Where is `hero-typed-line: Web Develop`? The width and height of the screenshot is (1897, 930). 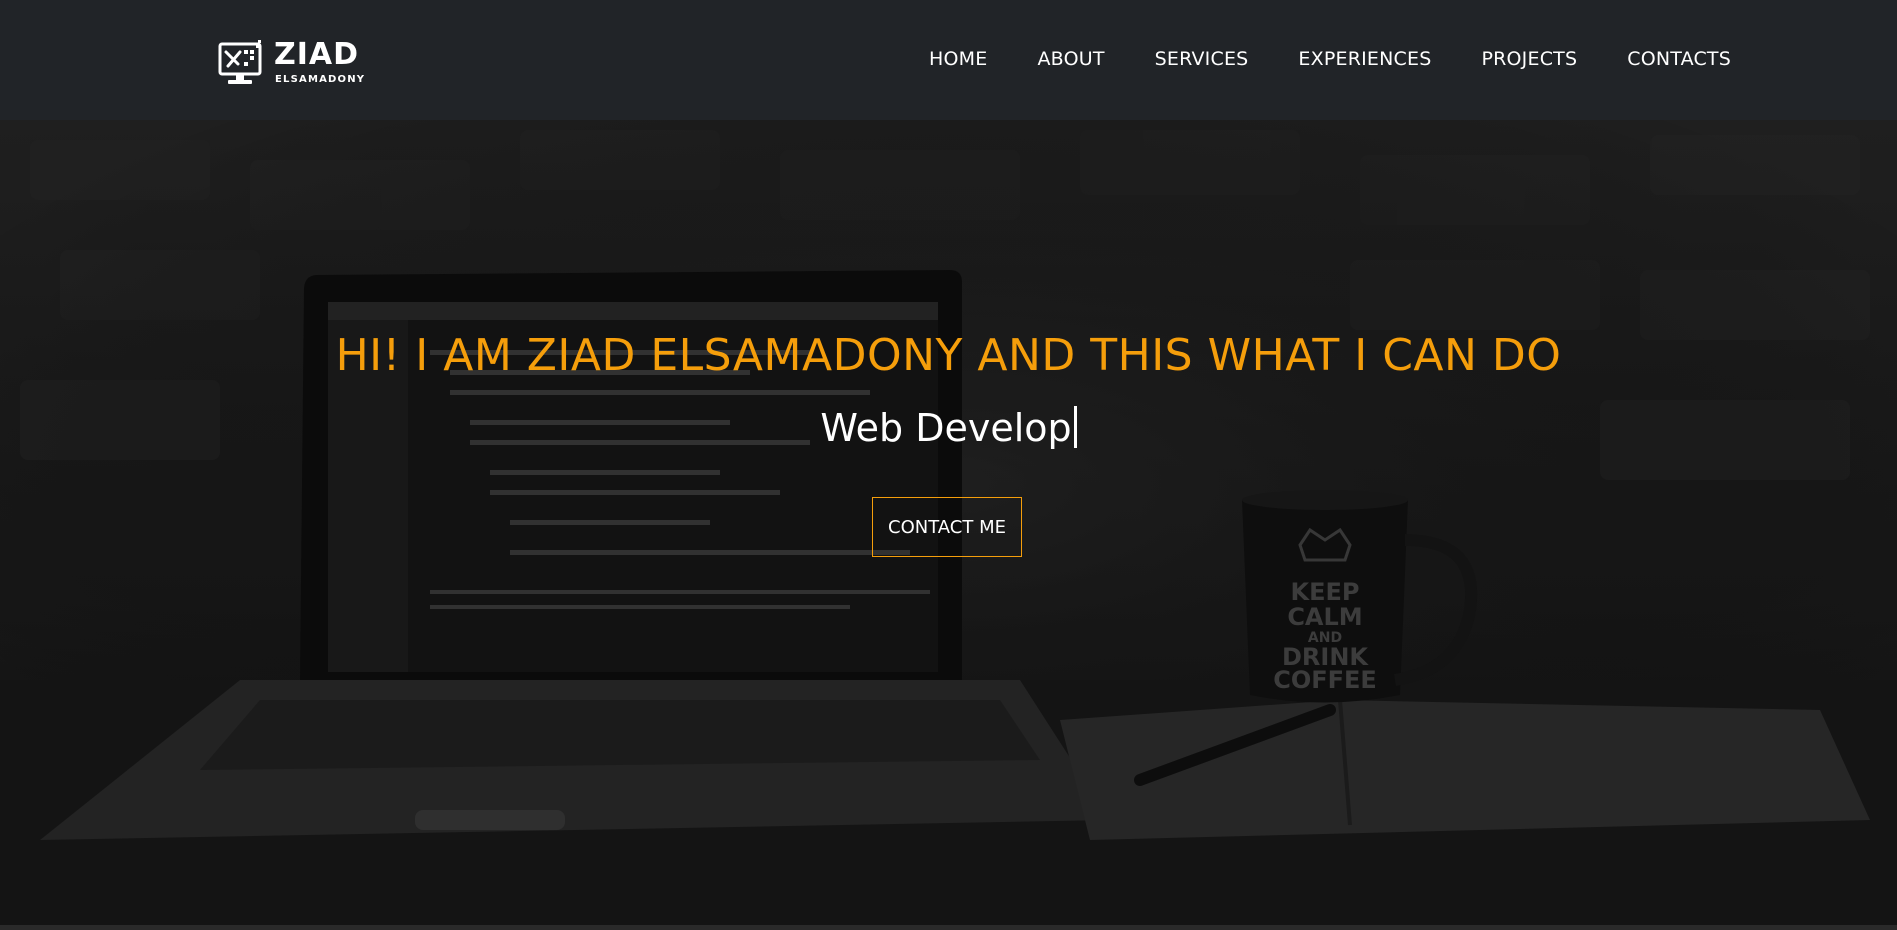
hero-typed-line: Web Develop is located at coordinates (948, 428).